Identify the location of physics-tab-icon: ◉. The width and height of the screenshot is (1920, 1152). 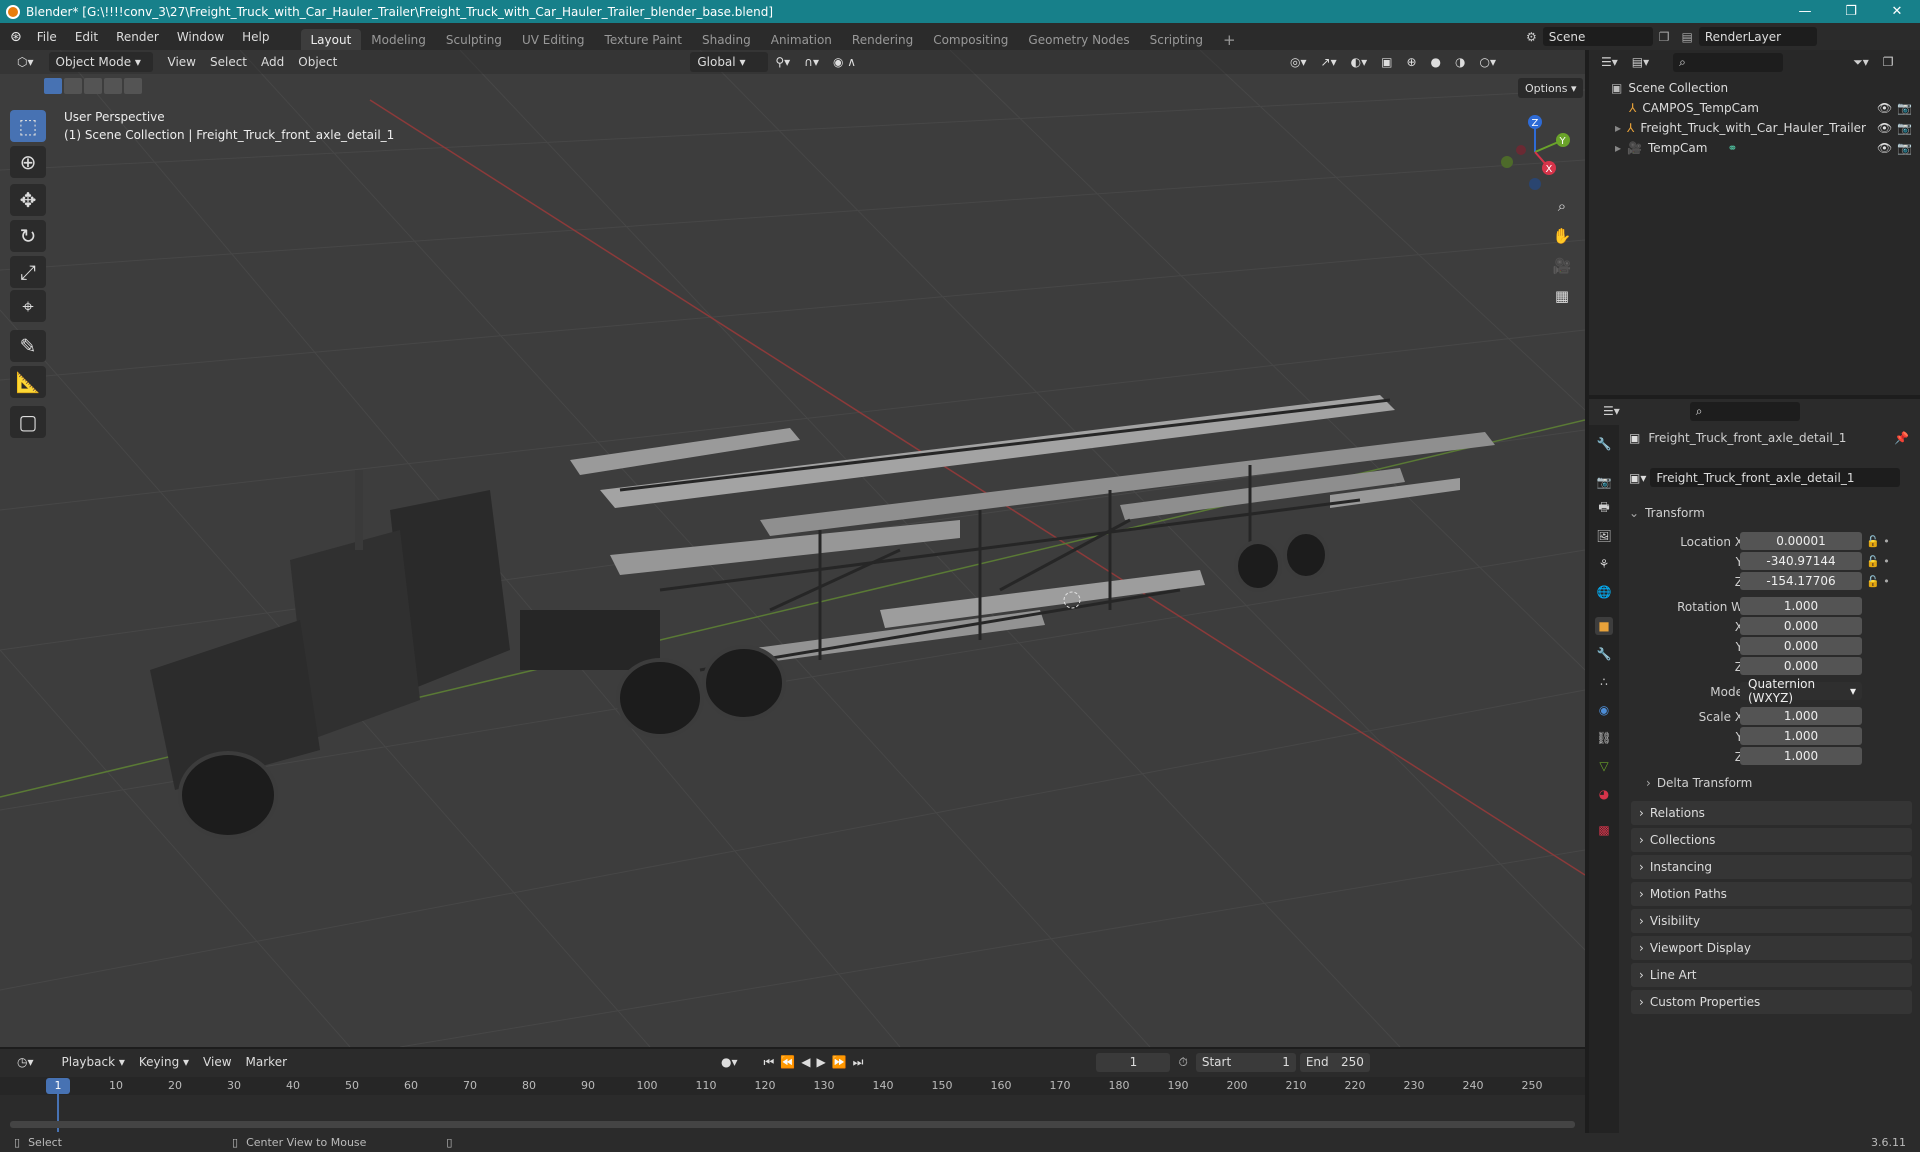
(1604, 710).